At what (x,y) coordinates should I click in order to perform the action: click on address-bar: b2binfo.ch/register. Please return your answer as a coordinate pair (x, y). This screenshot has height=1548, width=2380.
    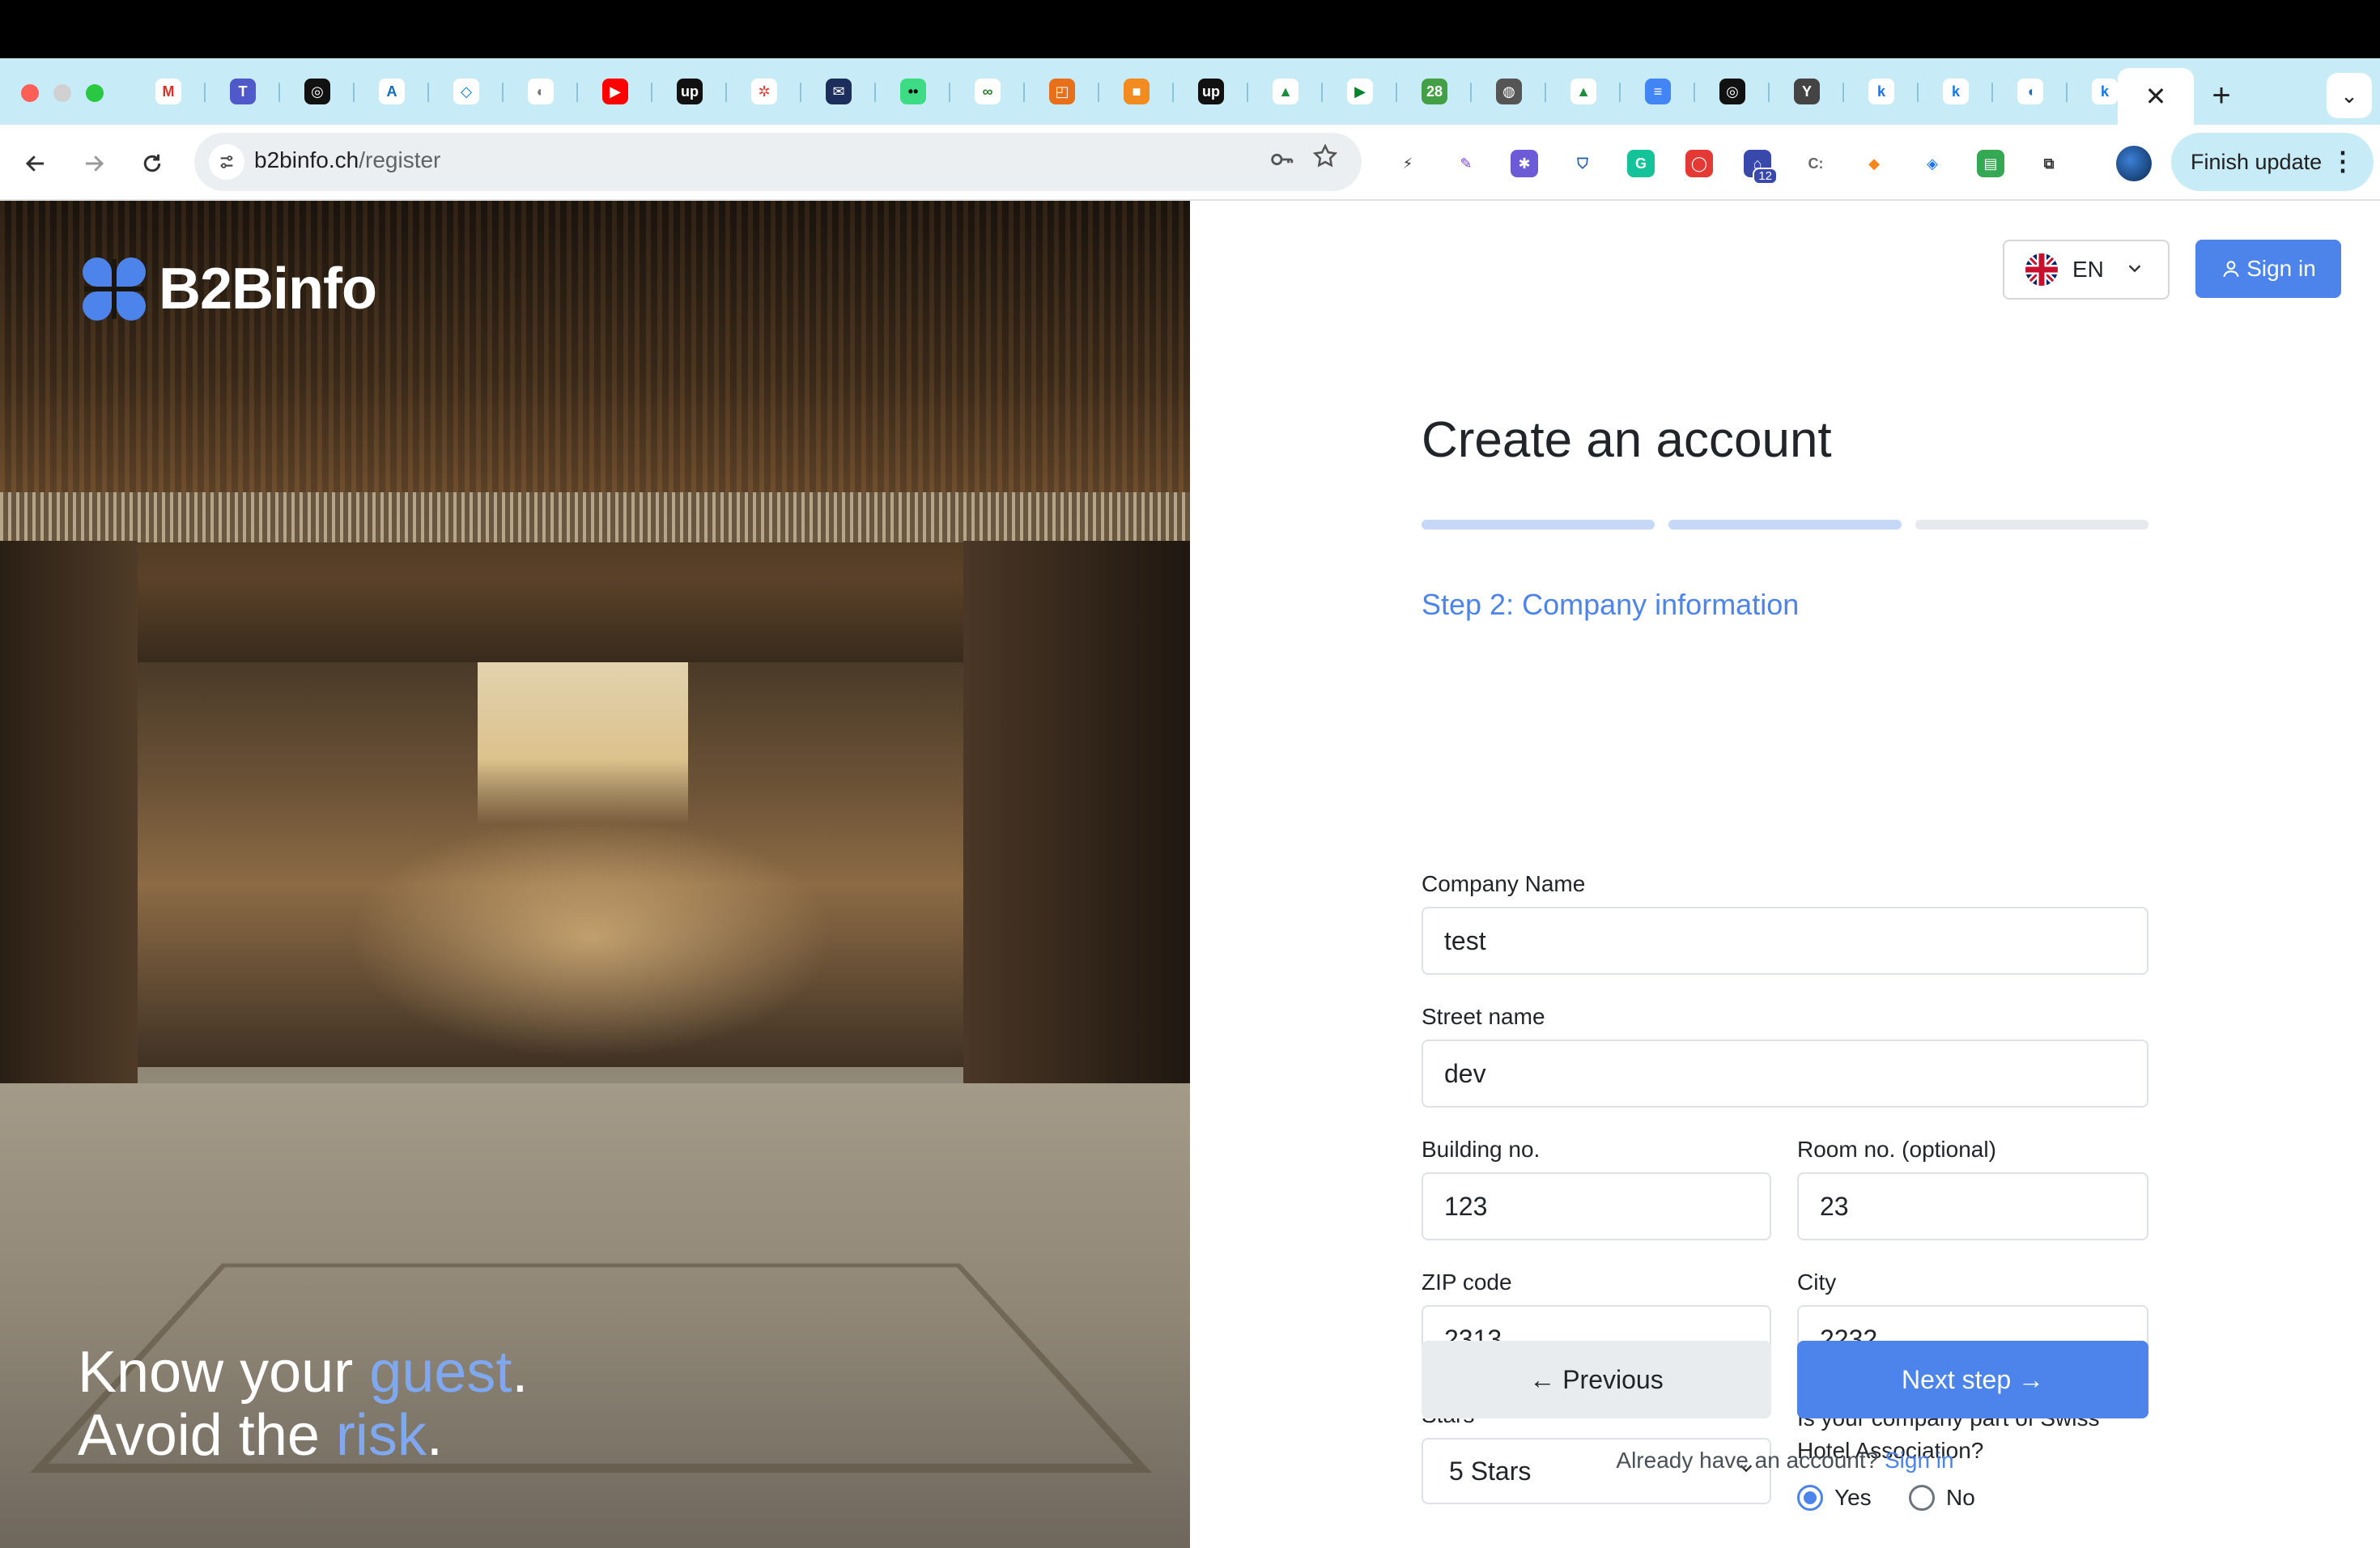
    Looking at the image, I should click on (778, 162).